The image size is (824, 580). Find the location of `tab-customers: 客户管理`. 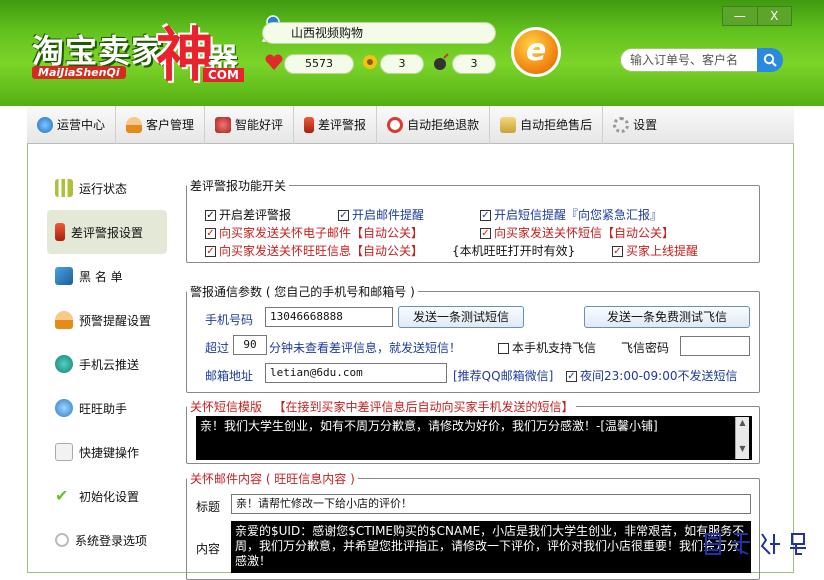

tab-customers: 客户管理 is located at coordinates (161, 125).